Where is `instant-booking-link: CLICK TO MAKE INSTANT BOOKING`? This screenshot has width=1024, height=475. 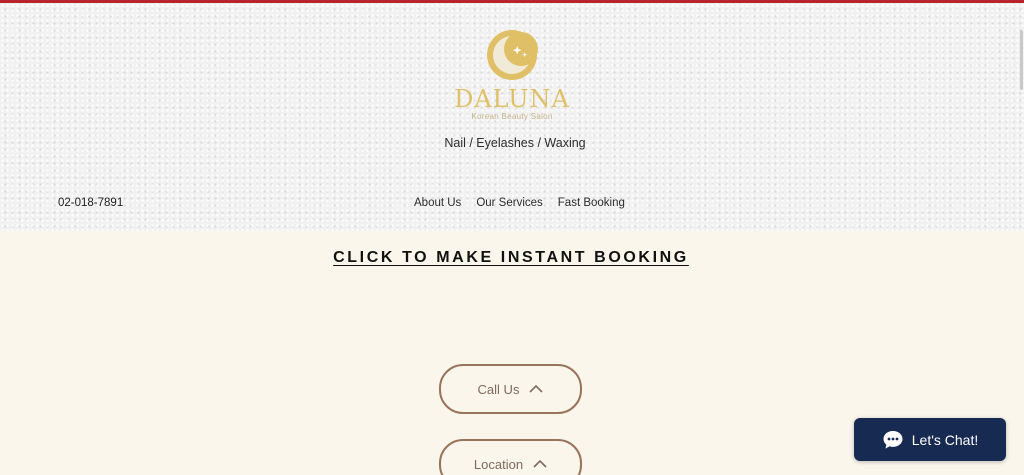
instant-booking-link: CLICK TO MAKE INSTANT BOOKING is located at coordinates (511, 258).